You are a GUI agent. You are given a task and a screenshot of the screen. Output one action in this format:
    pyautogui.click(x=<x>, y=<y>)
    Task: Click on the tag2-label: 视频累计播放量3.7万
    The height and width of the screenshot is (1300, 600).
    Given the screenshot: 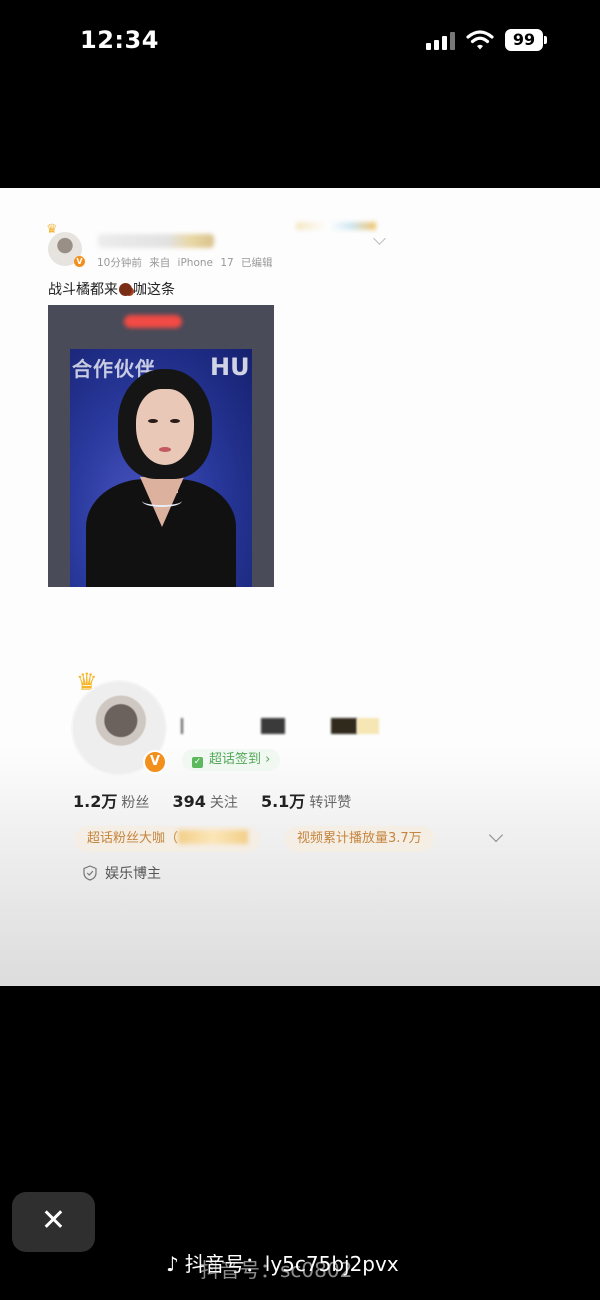 What is the action you would take?
    pyautogui.click(x=359, y=838)
    